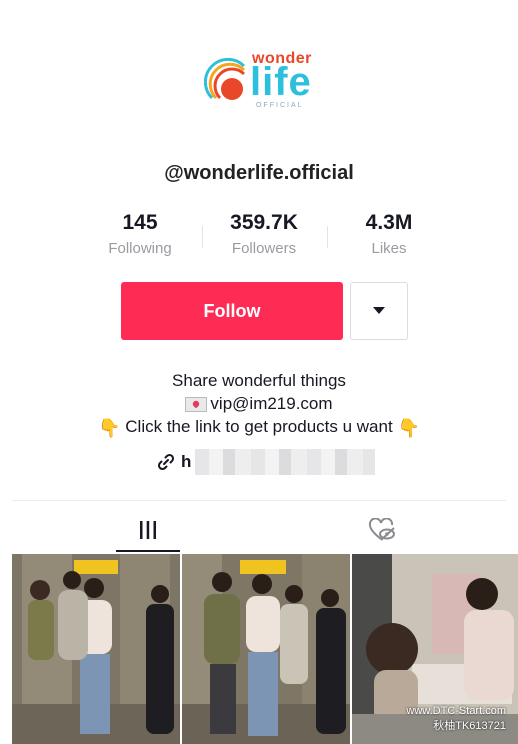 The width and height of the screenshot is (518, 744). What do you see at coordinates (196, 405) in the screenshot?
I see `envelope-icon` at bounding box center [196, 405].